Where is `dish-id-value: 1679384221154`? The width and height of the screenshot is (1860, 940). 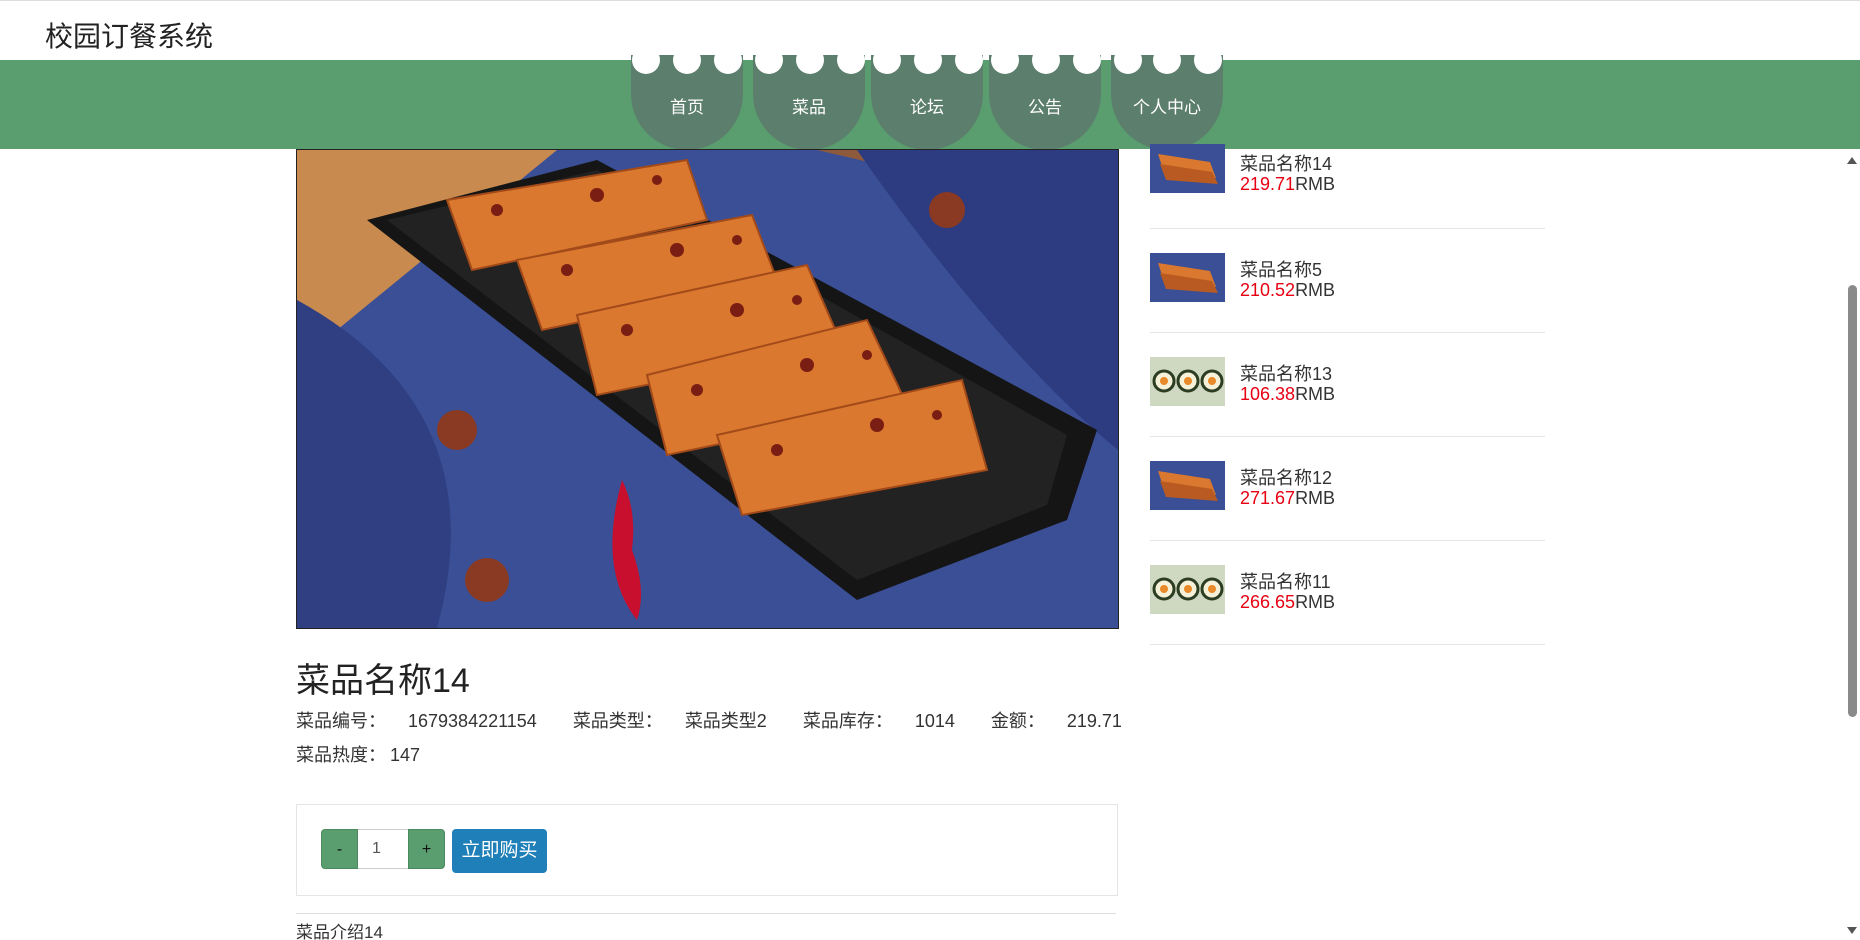 dish-id-value: 1679384221154 is located at coordinates (472, 721).